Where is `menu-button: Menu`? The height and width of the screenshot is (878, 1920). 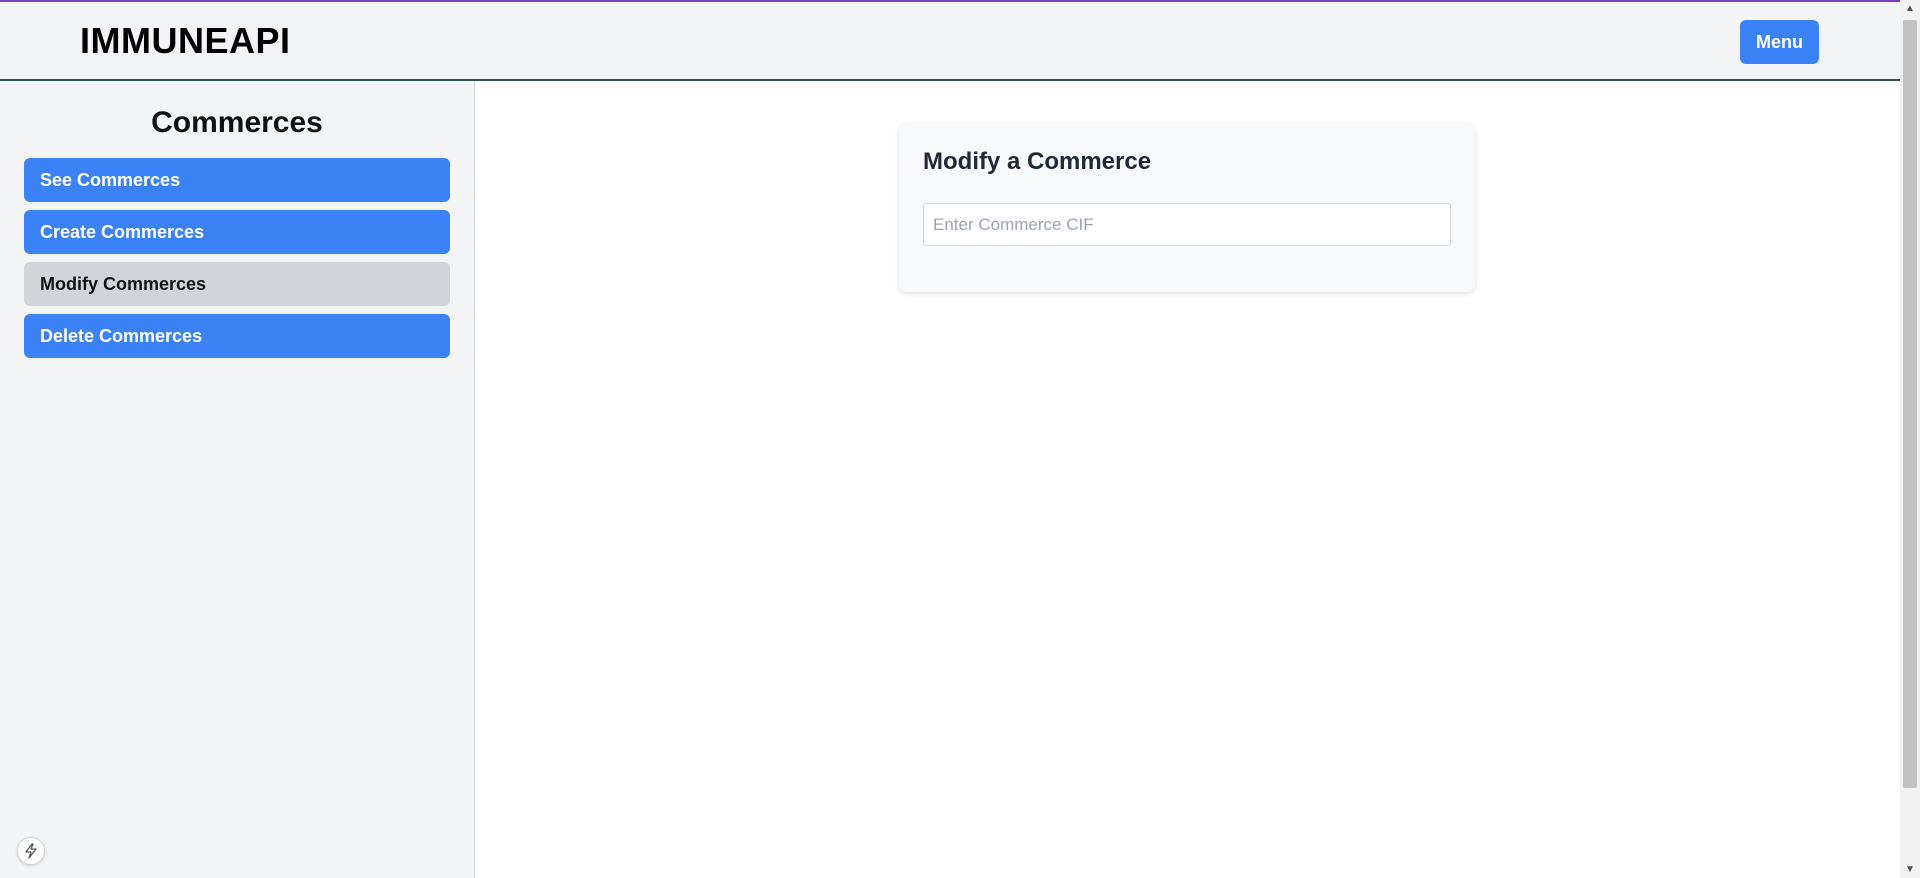
menu-button: Menu is located at coordinates (1779, 42).